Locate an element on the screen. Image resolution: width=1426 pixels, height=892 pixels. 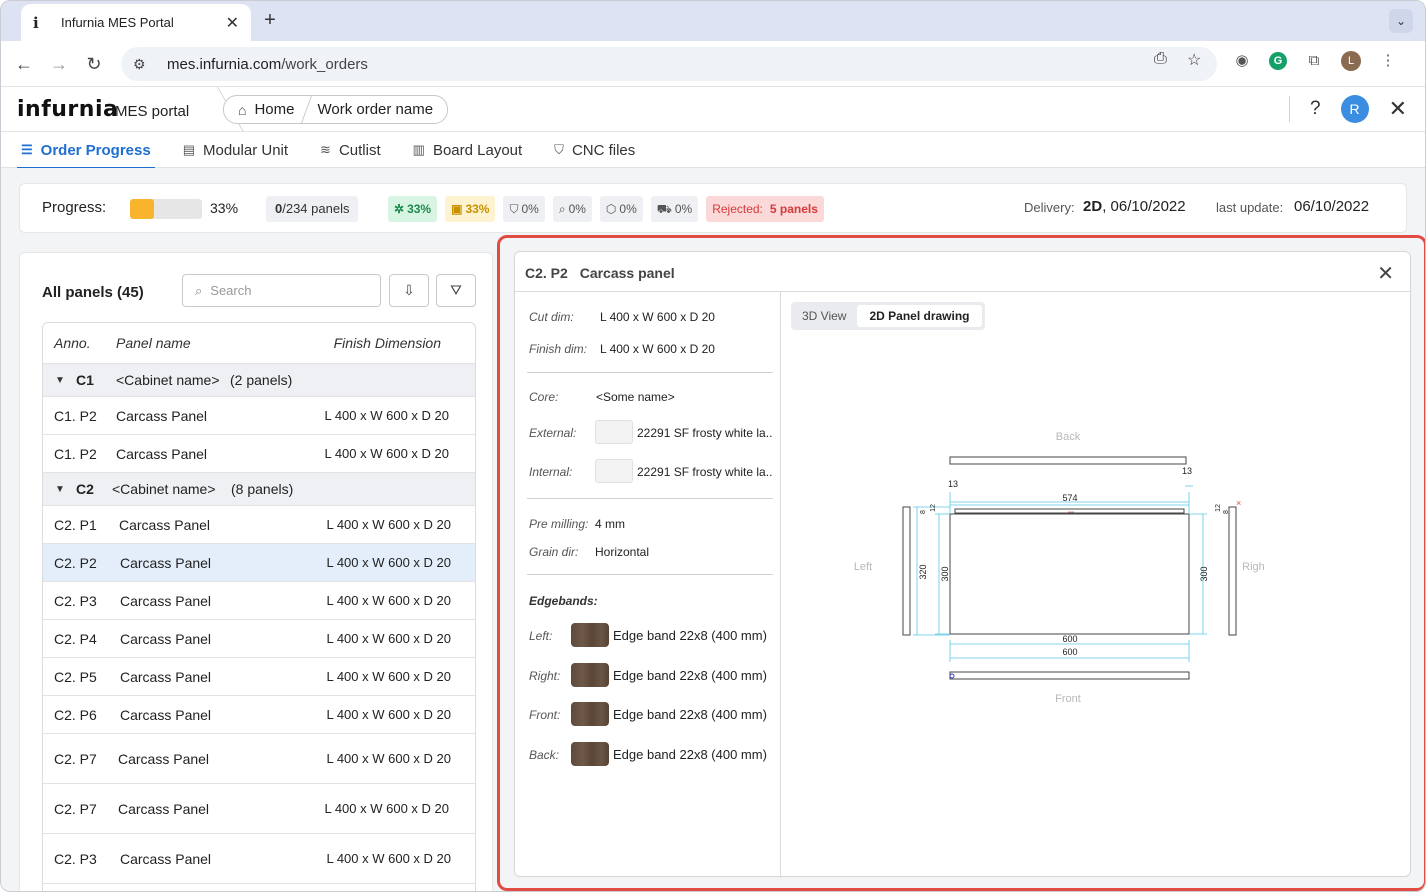
breadcrumb-work-order: Work order name is located at coordinates (375, 109).